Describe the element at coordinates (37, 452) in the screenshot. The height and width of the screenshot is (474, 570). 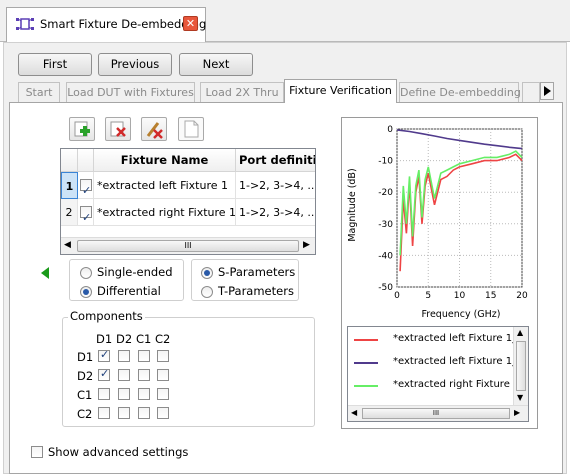
I see `show-advanced-checkbox` at that location.